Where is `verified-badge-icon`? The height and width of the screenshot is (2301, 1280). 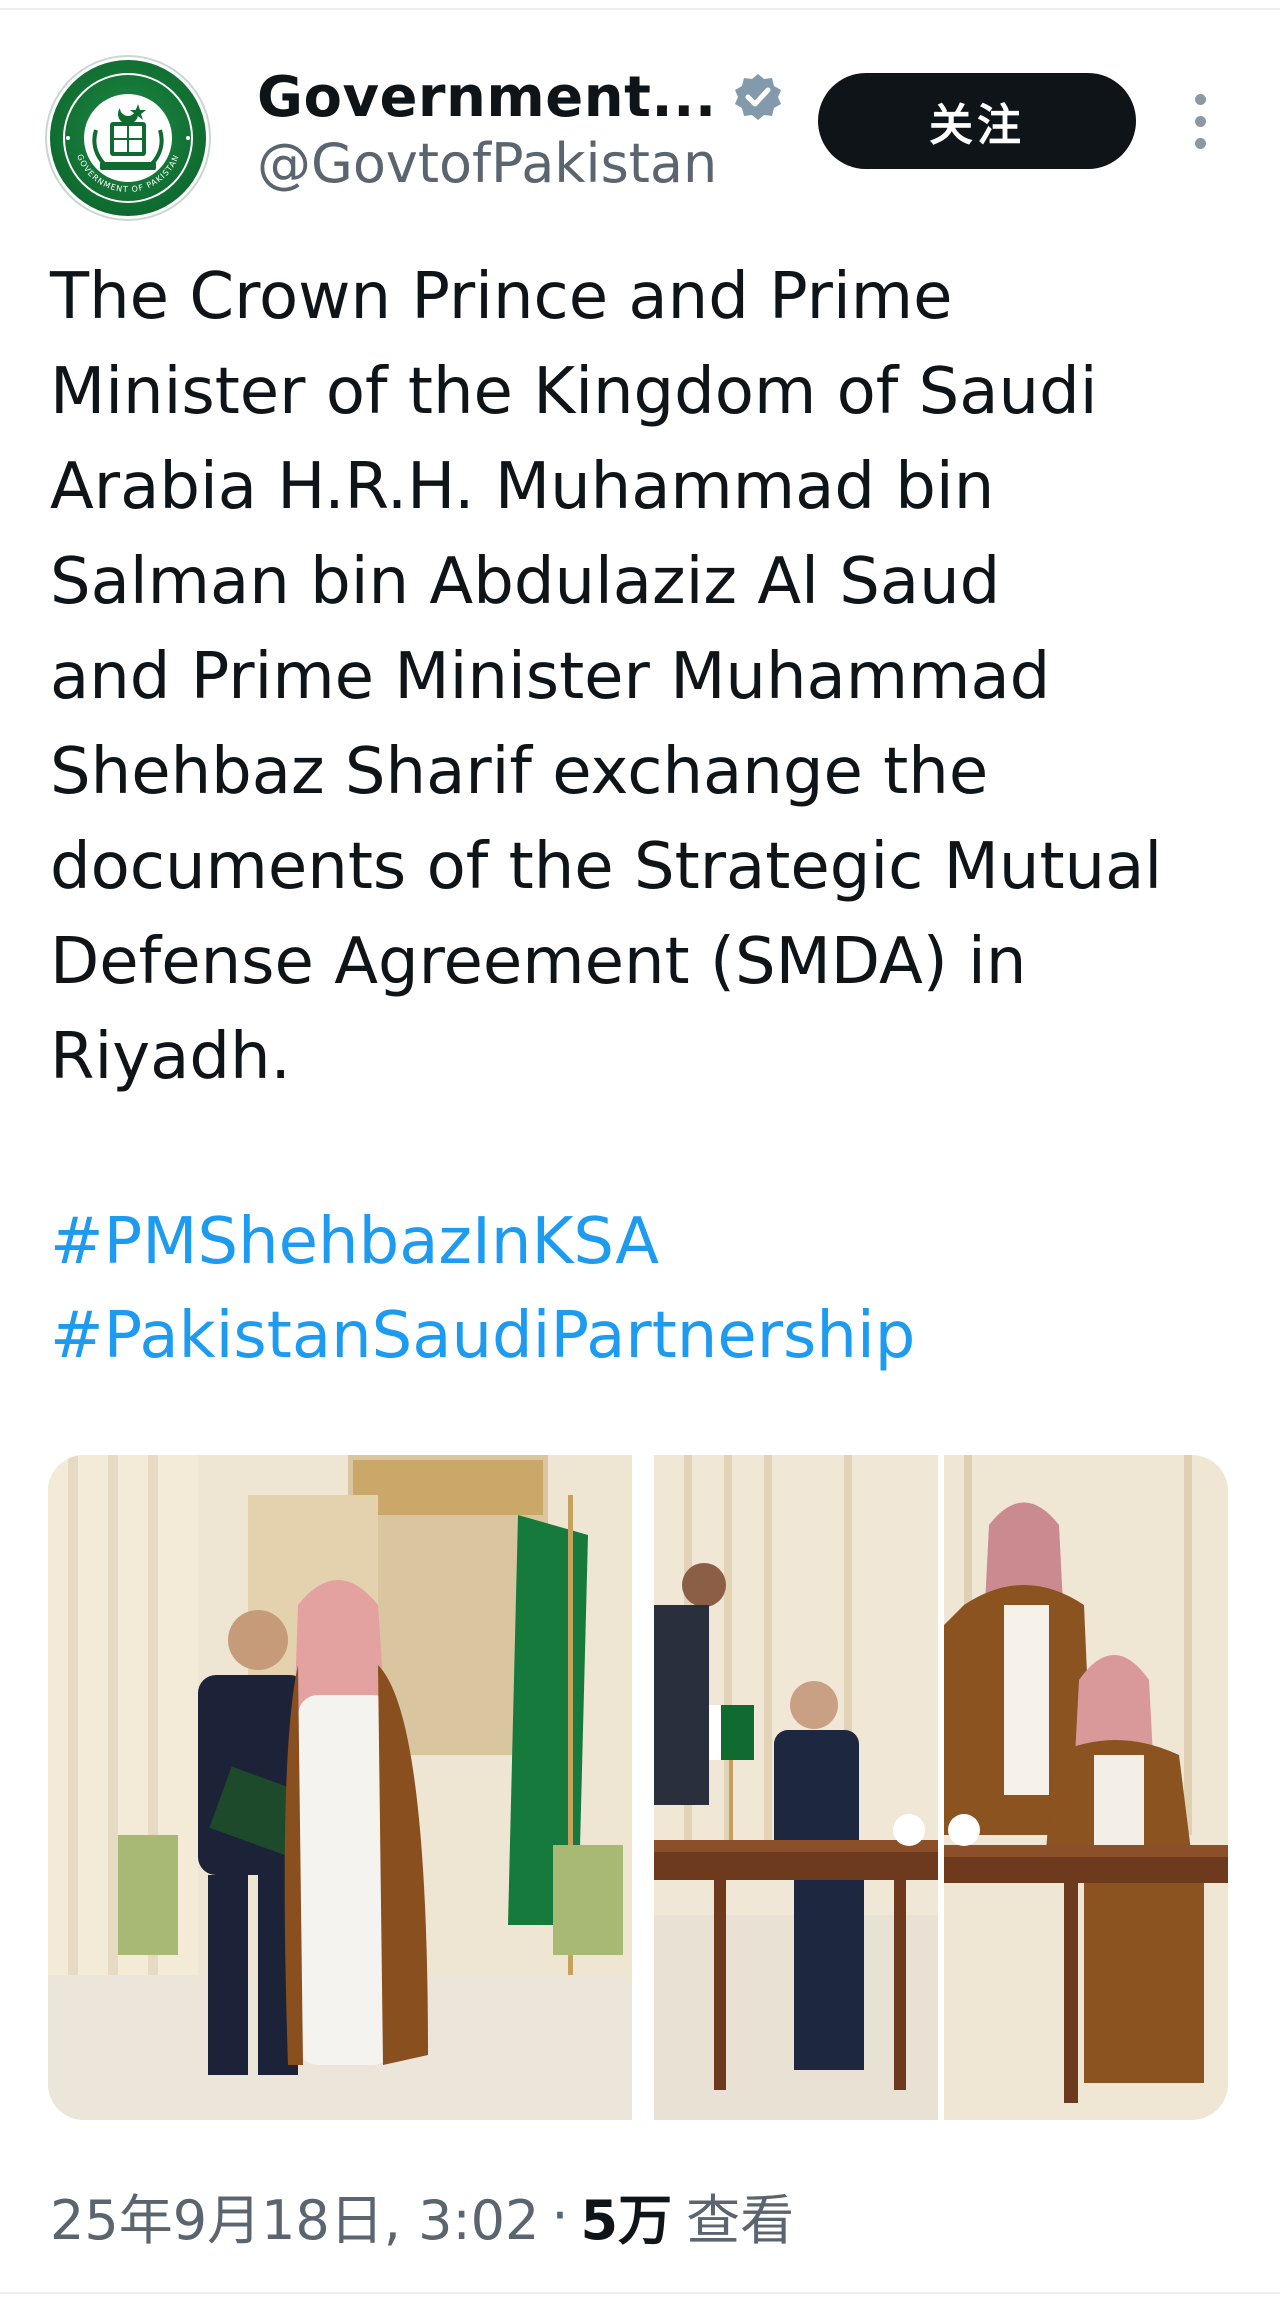 verified-badge-icon is located at coordinates (758, 97).